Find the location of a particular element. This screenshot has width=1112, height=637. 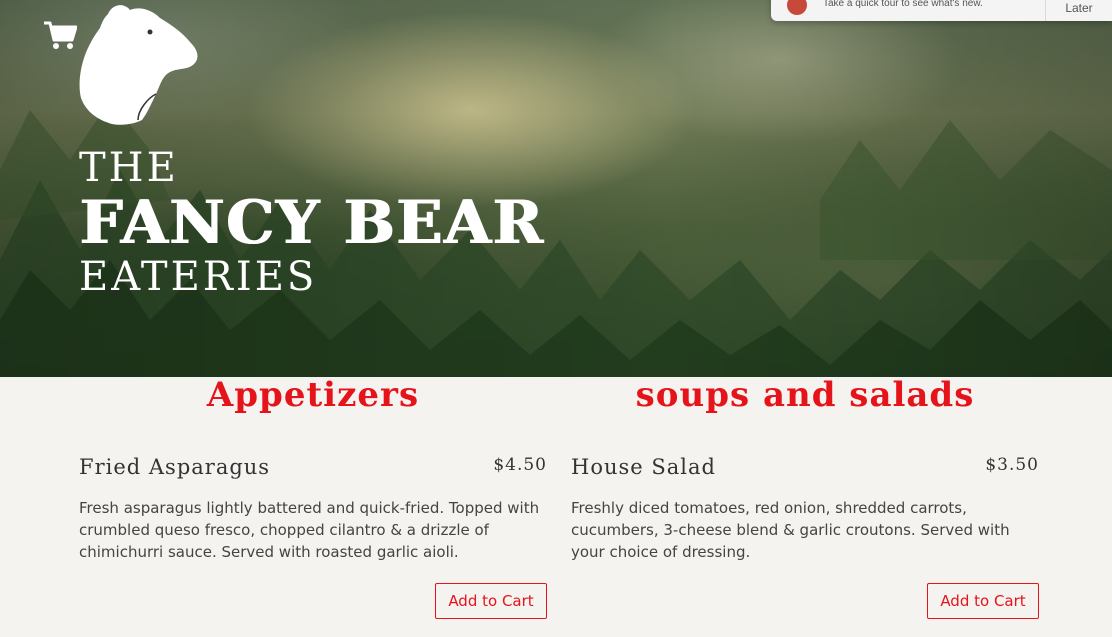

tour-avatar-icon is located at coordinates (797, 7).